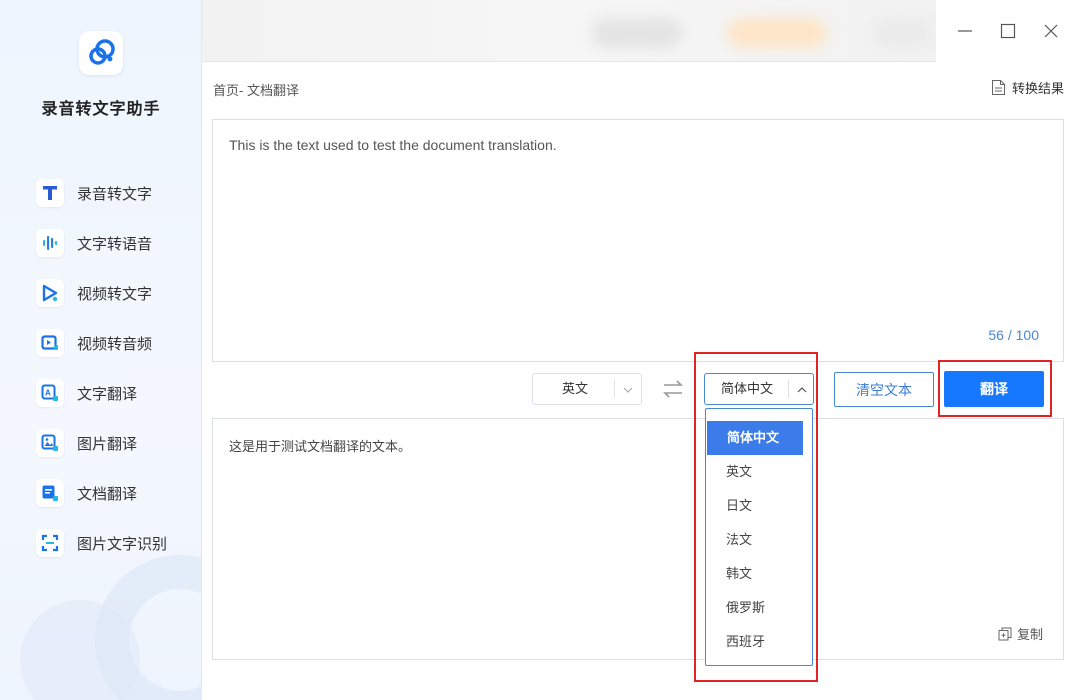  I want to click on sidebar-item-label: 录音转文字, so click(115, 194).